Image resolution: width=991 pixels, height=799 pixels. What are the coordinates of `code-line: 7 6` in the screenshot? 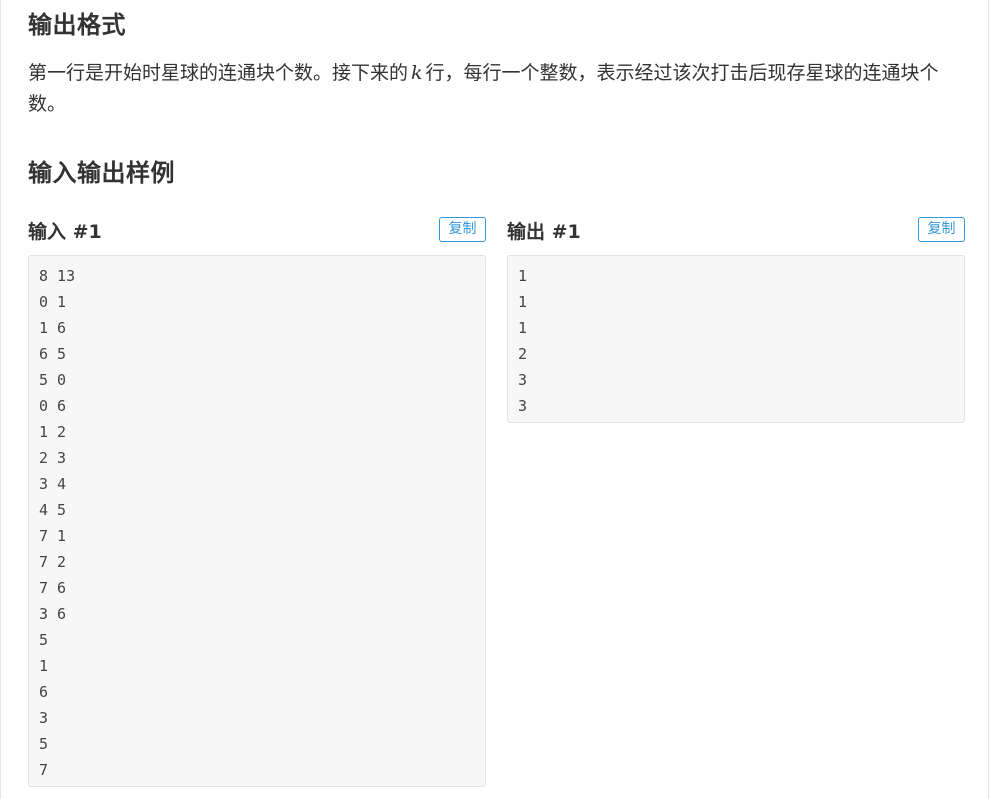 It's located at (53, 588).